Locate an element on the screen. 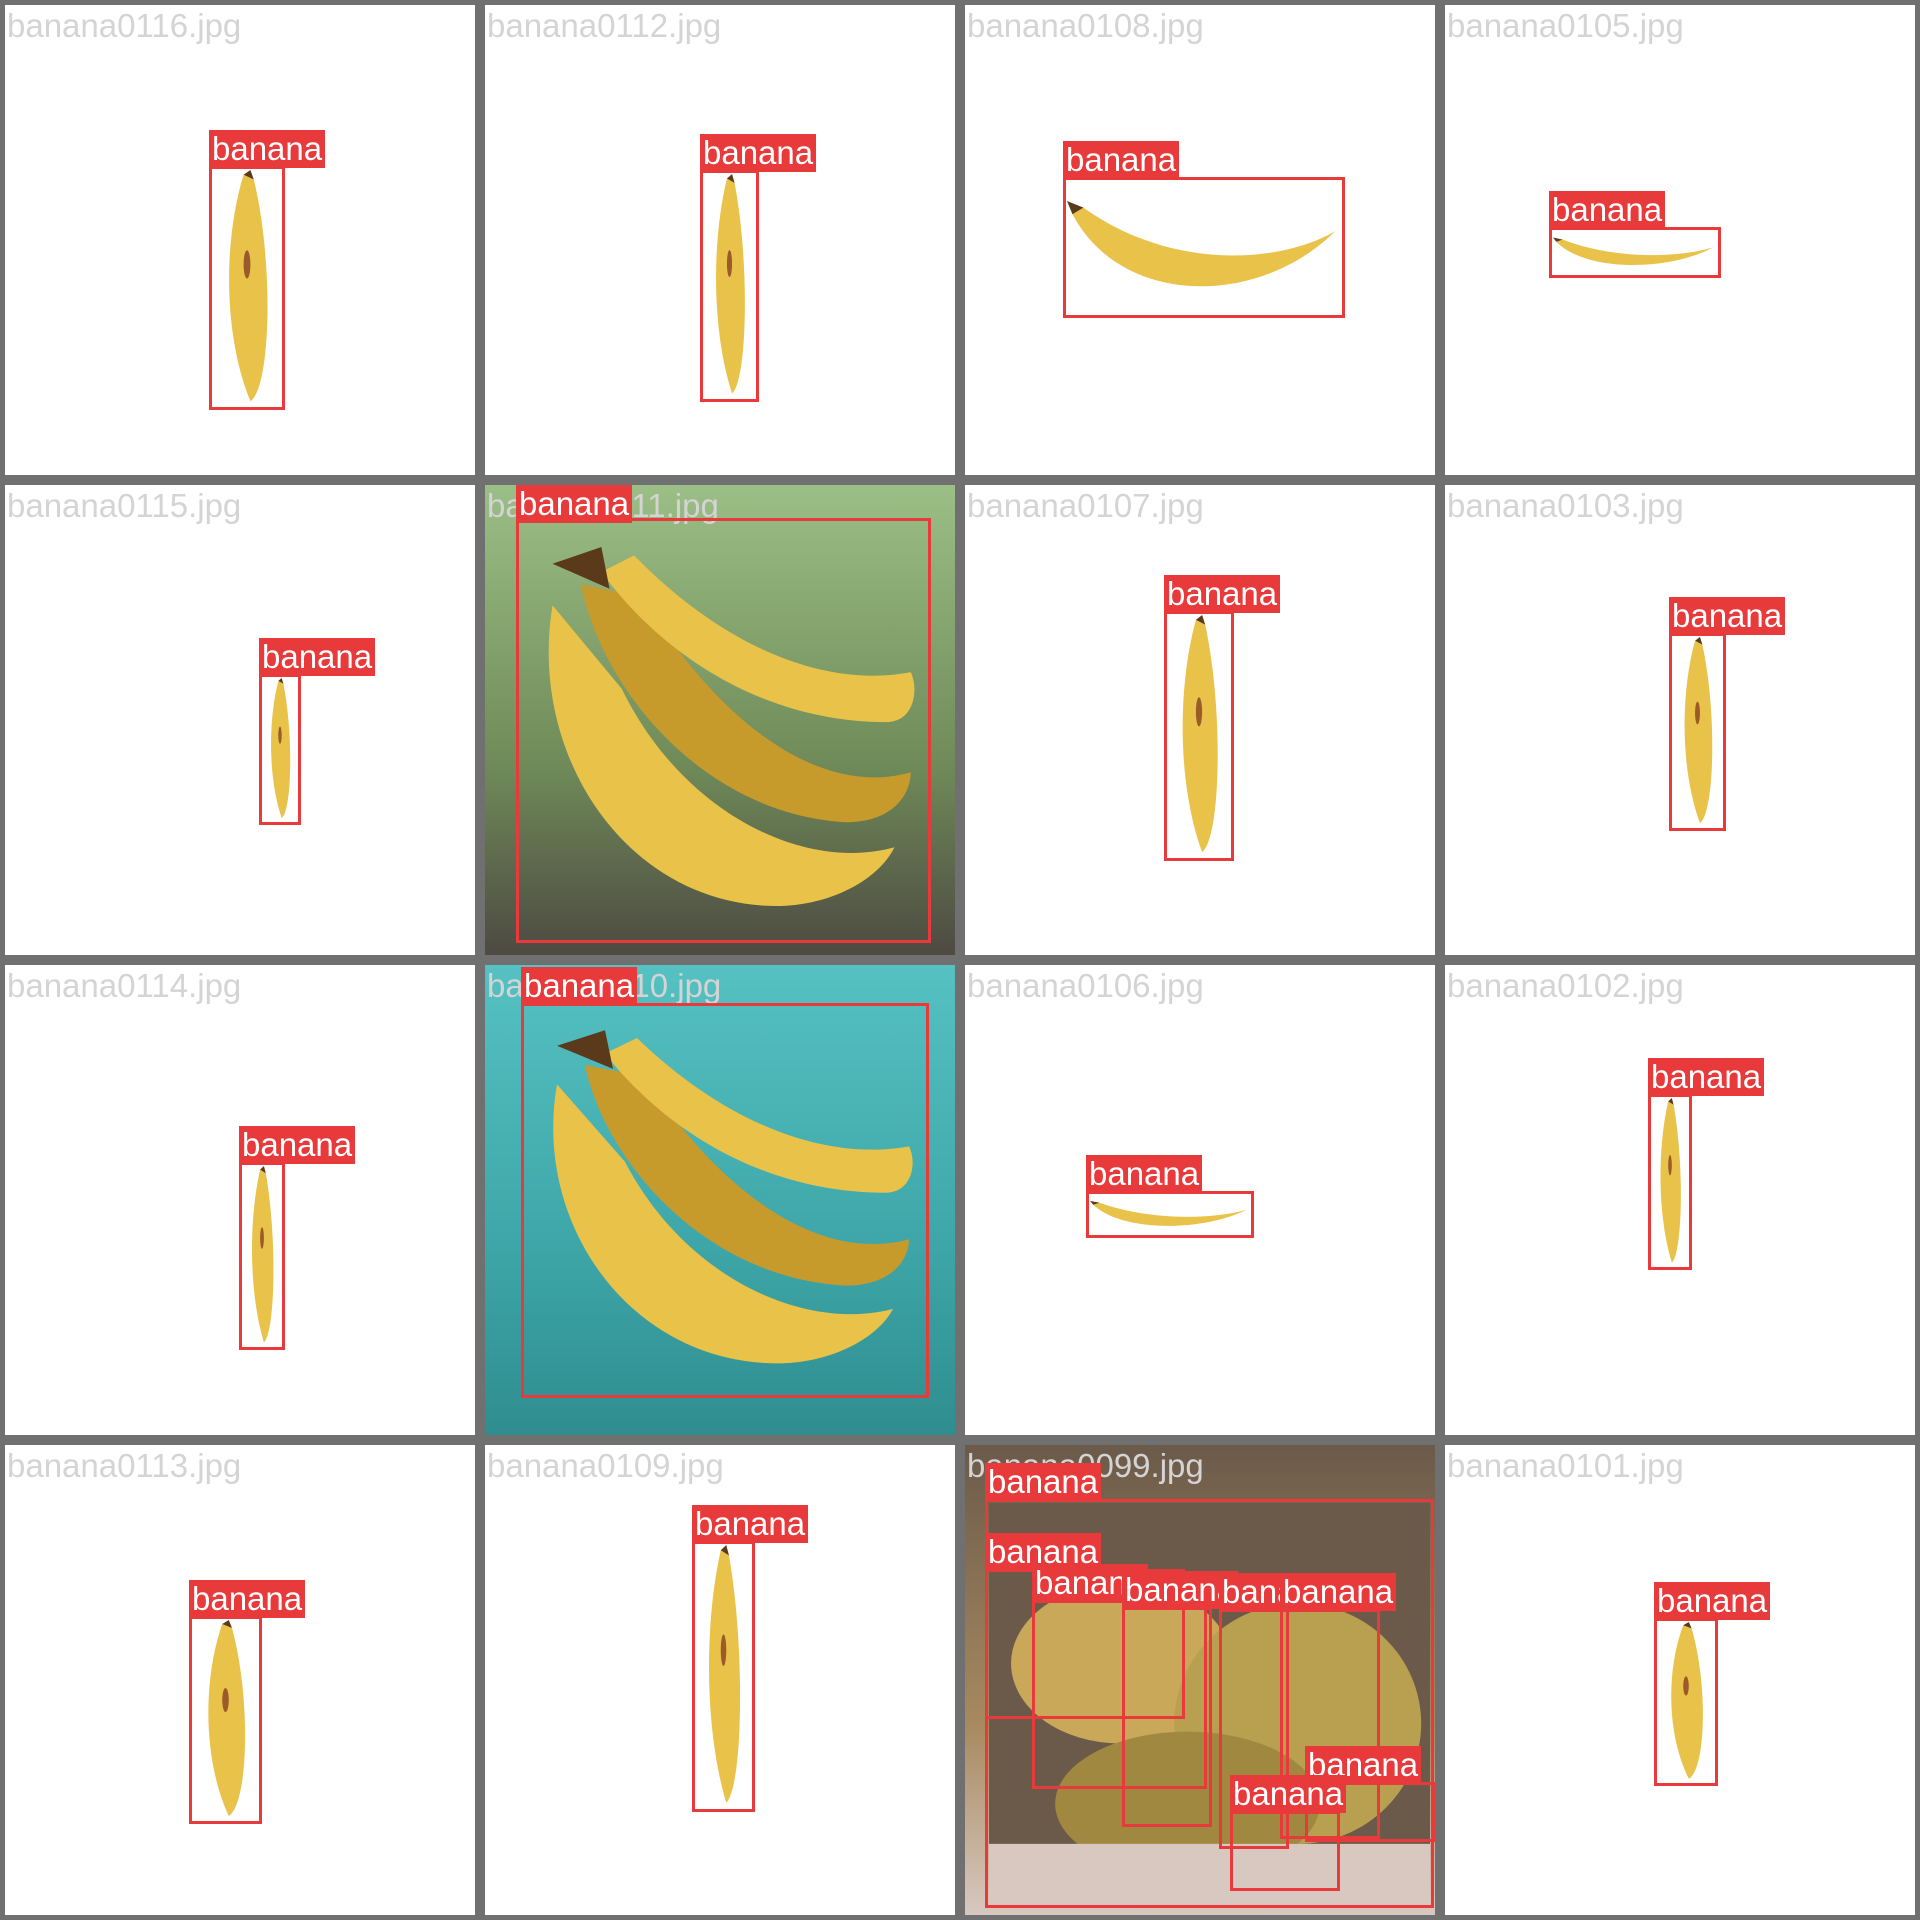 This screenshot has height=1920, width=1920. mosaic-tile: banana0107.jpg banana is located at coordinates (1200, 720).